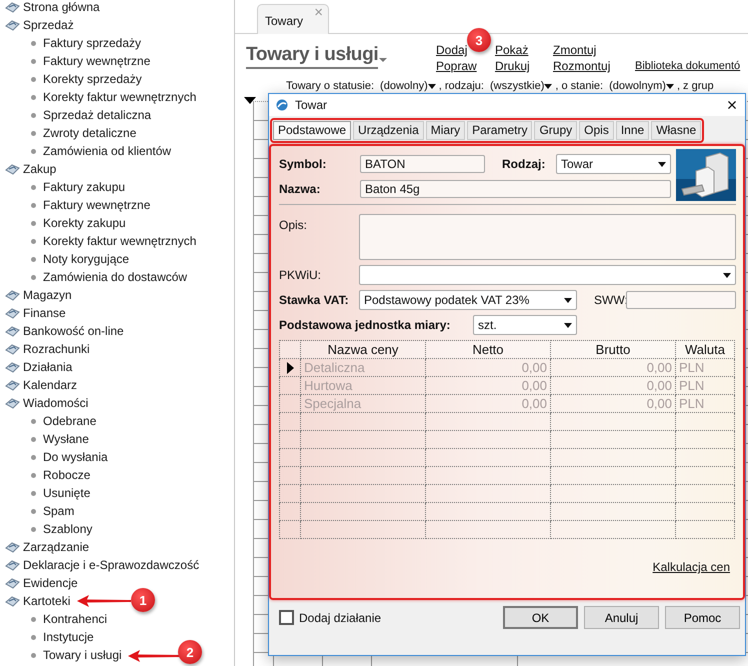  Describe the element at coordinates (312, 130) in the screenshot. I see `tab: Podstawowe` at that location.